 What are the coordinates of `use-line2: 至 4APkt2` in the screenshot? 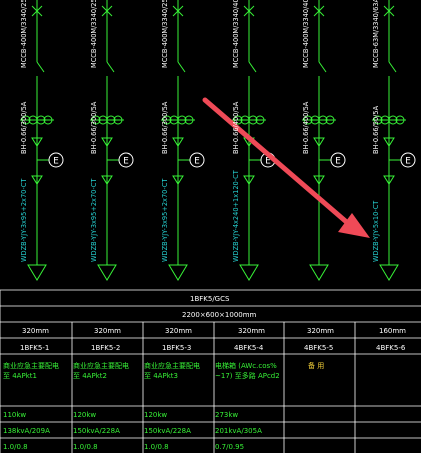 It's located at (90, 376).